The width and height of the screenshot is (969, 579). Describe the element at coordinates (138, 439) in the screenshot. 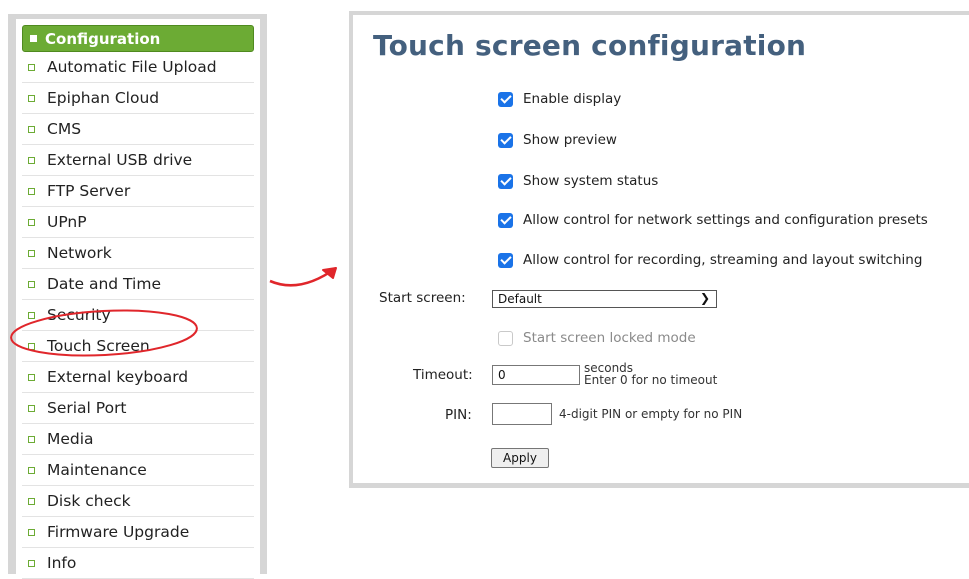

I see `sidebar-item-media: Media` at that location.